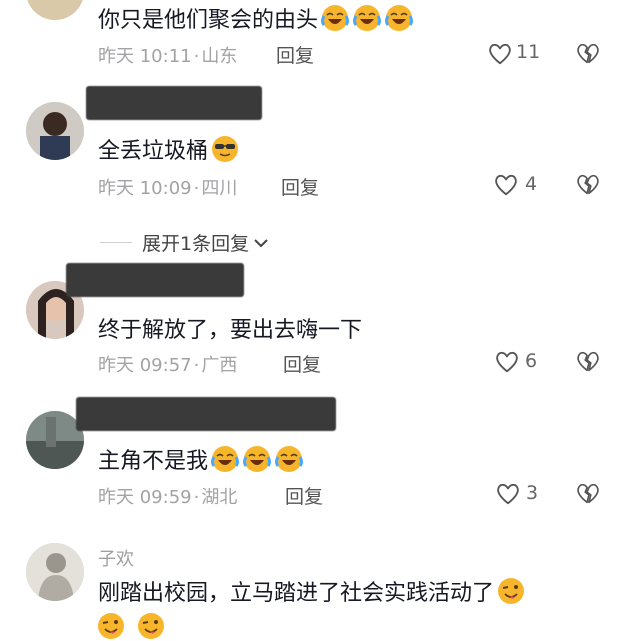  What do you see at coordinates (528, 52) in the screenshot?
I see `like-count: 11` at bounding box center [528, 52].